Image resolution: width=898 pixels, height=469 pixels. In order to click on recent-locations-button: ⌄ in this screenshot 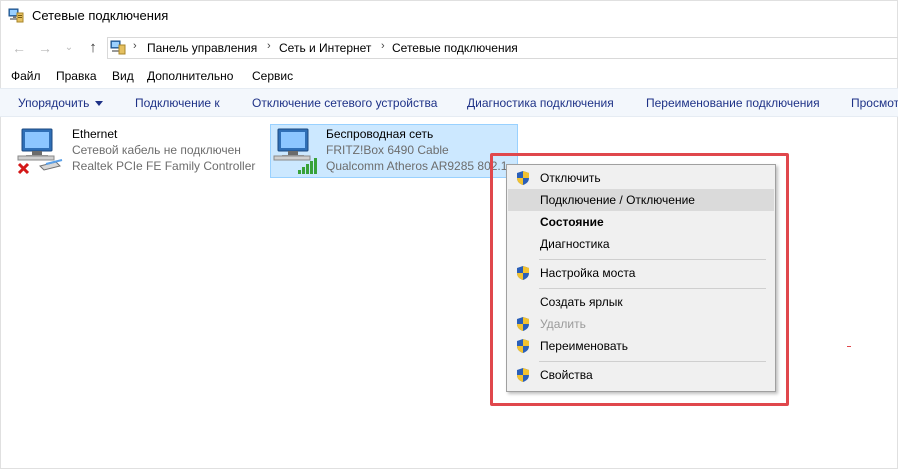, I will do `click(69, 48)`.